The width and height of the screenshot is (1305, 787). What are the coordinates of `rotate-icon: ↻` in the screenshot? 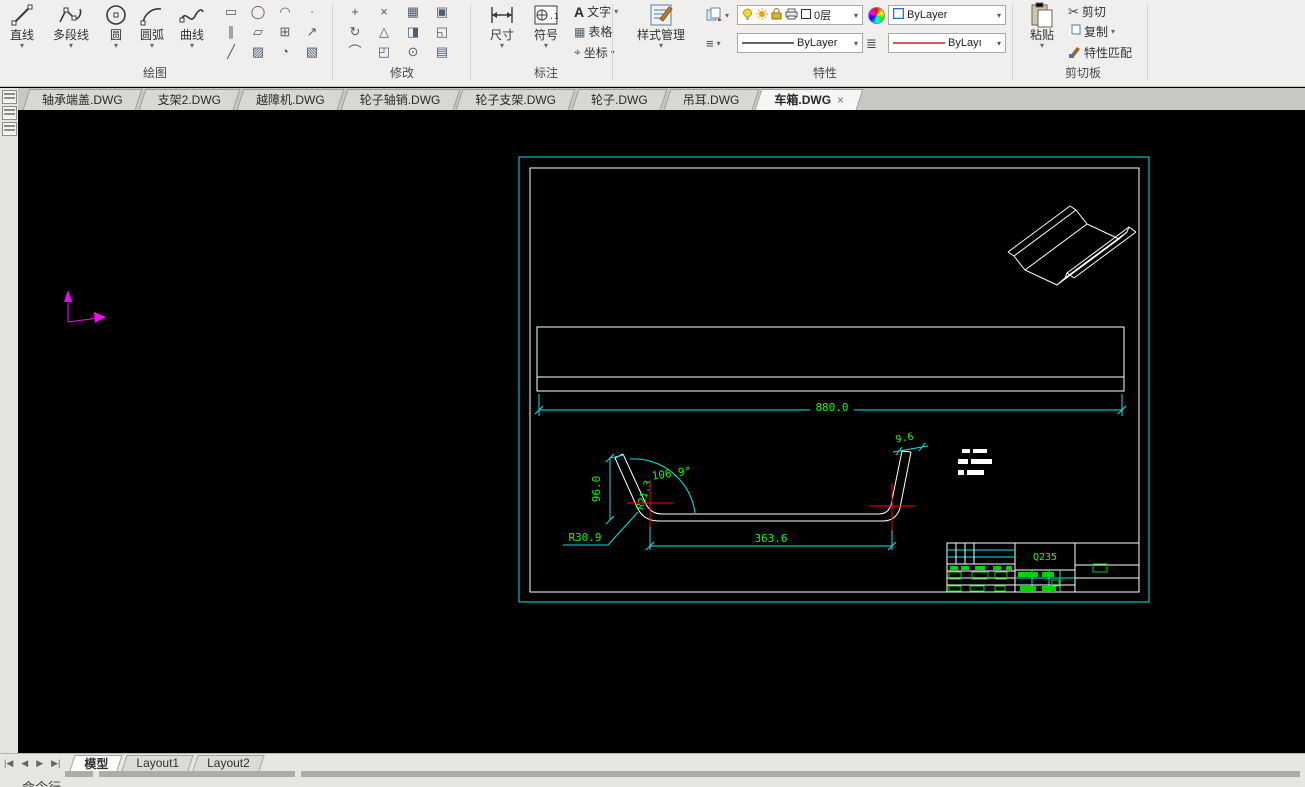 It's located at (355, 31).